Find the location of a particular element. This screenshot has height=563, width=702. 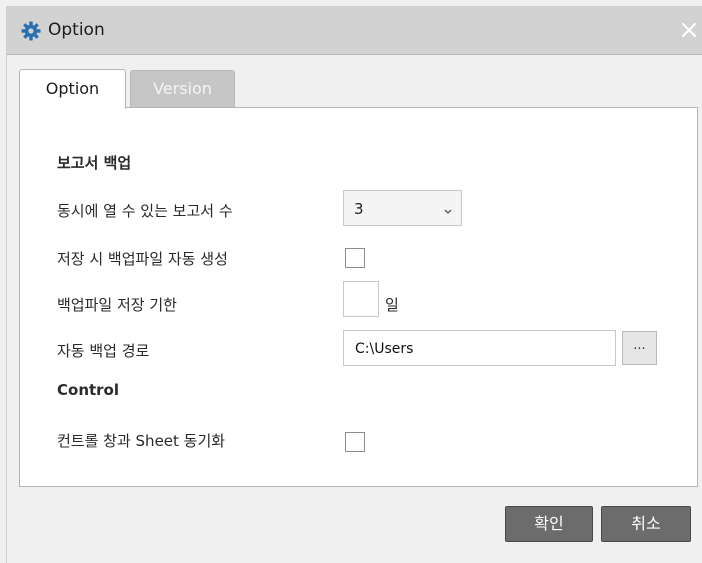

backup-path-value: C:\Users is located at coordinates (384, 349).